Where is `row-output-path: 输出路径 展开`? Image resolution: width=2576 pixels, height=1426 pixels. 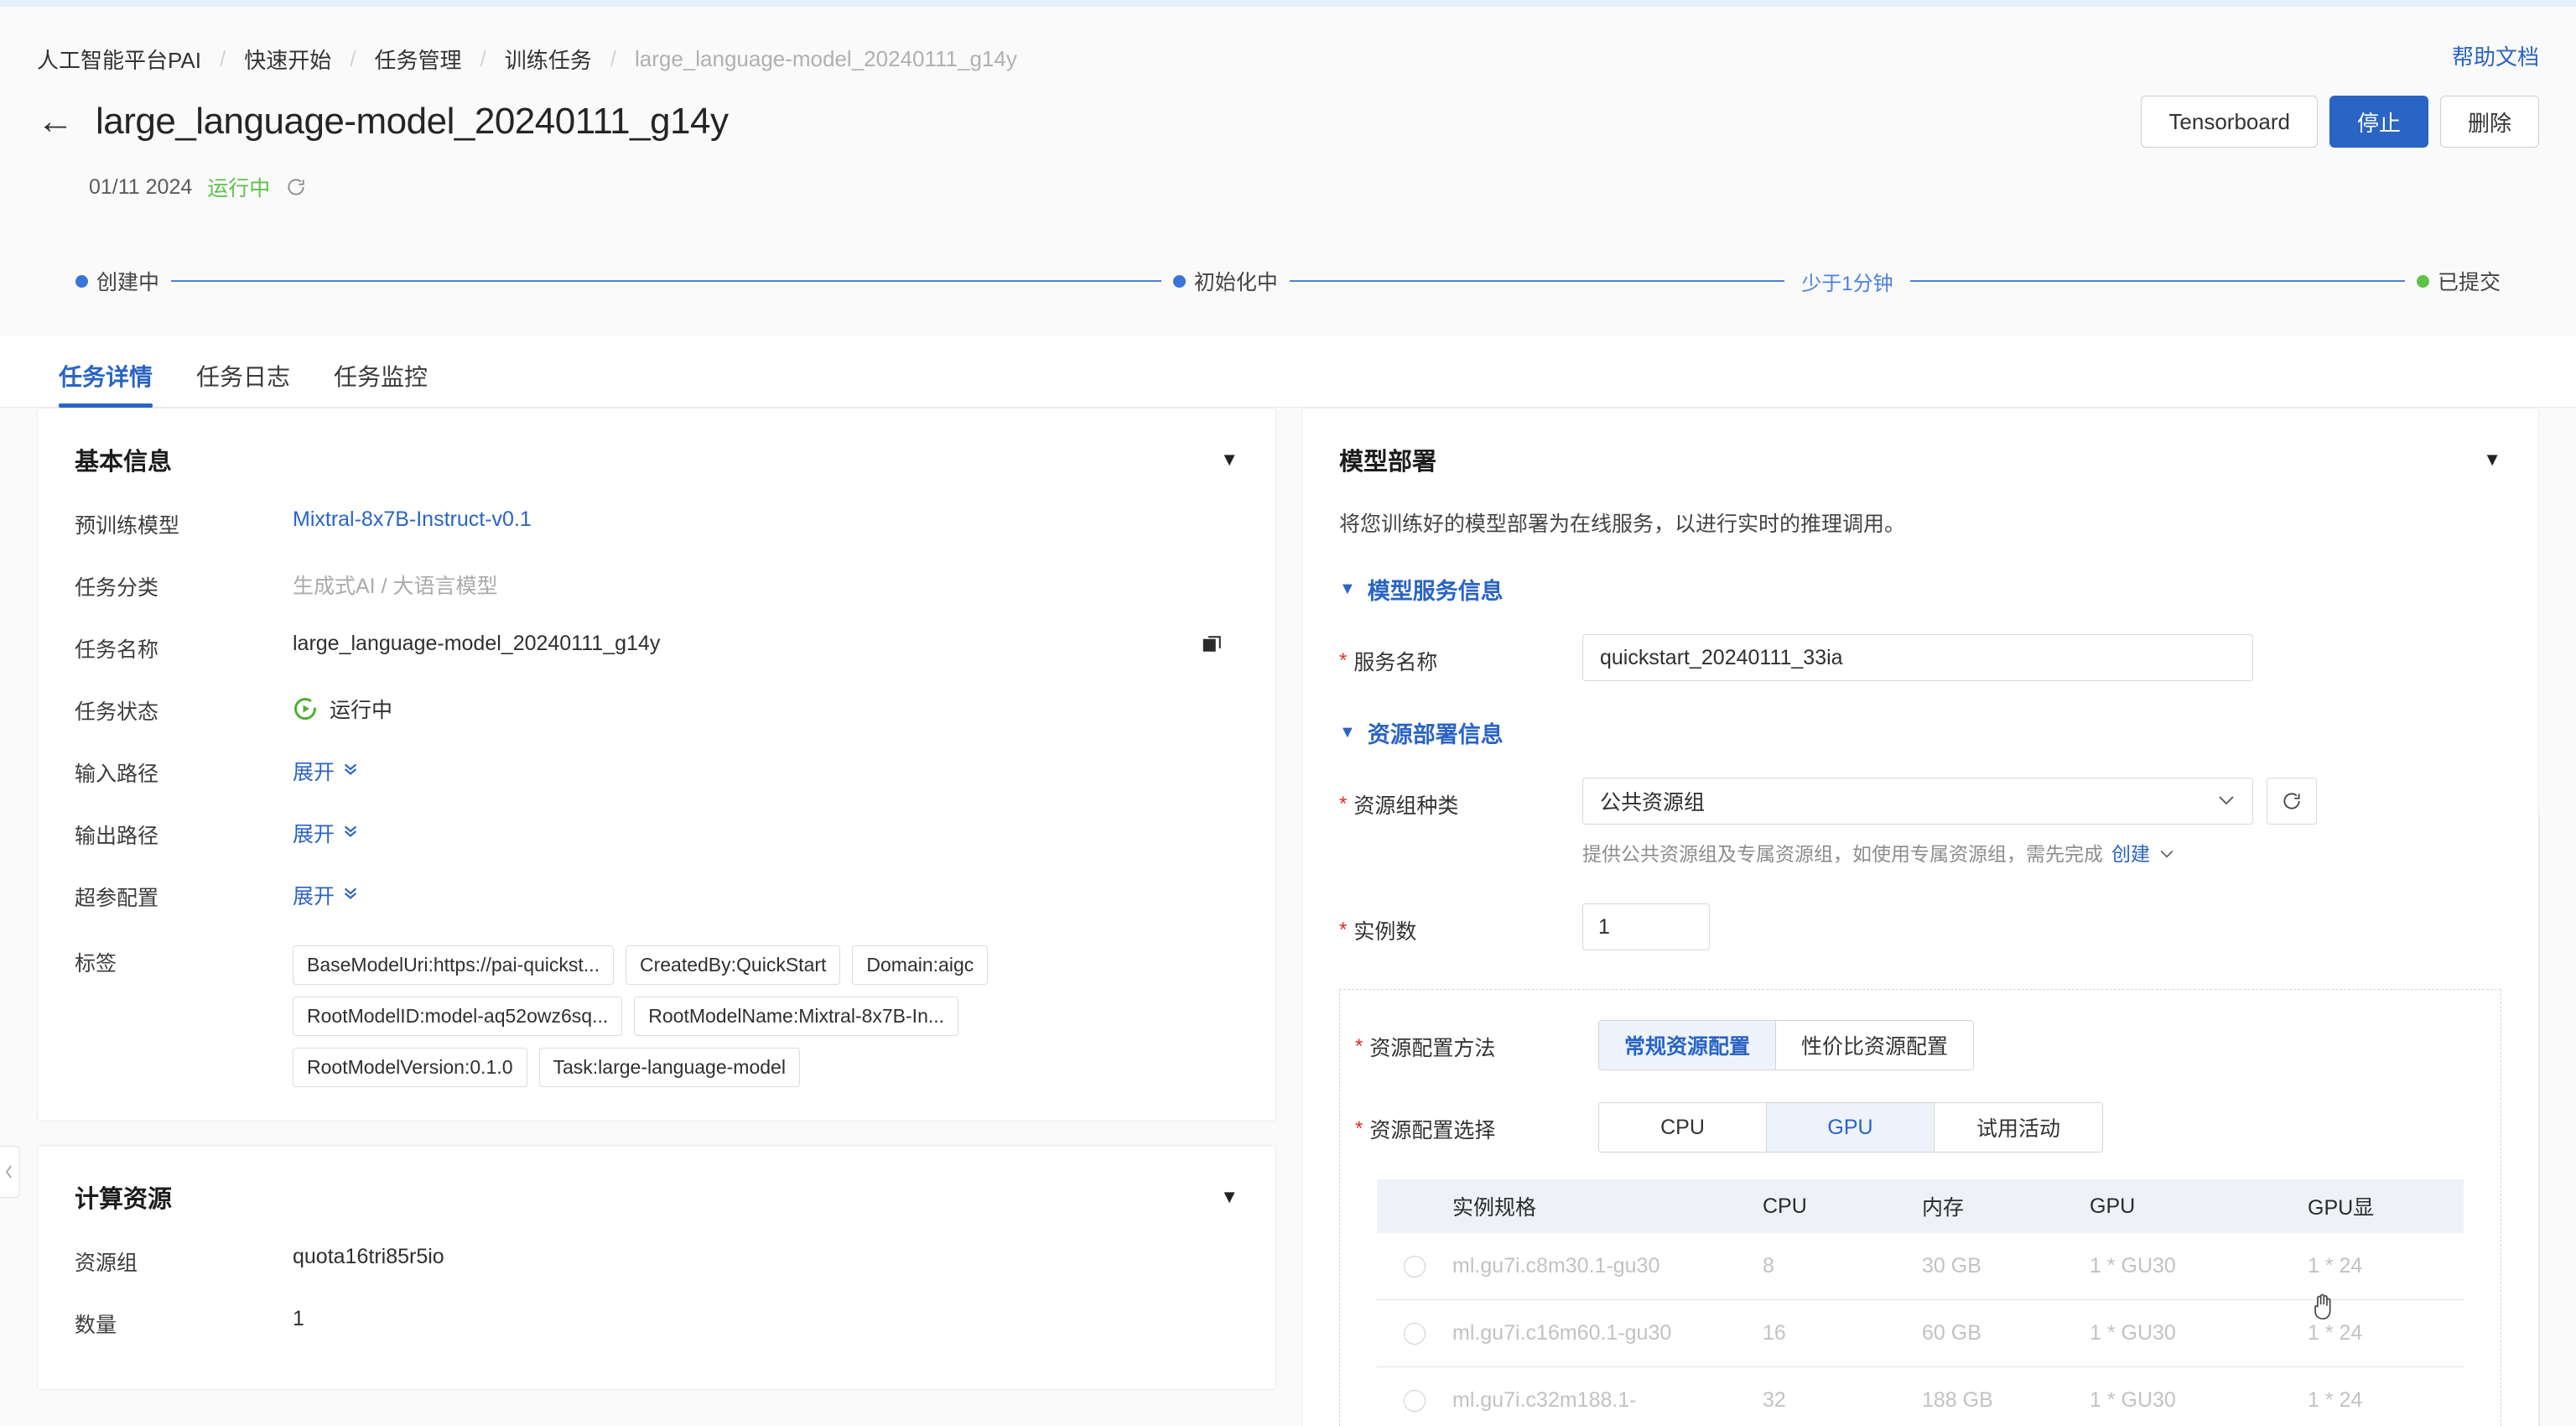
row-output-path: 输出路径 展开 is located at coordinates (656, 834).